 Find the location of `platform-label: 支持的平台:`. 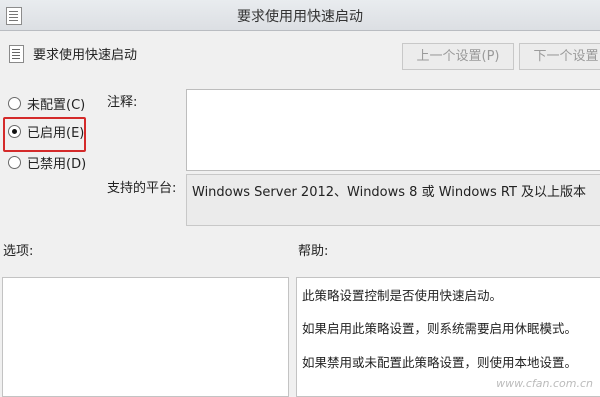

platform-label: 支持的平台: is located at coordinates (142, 188).